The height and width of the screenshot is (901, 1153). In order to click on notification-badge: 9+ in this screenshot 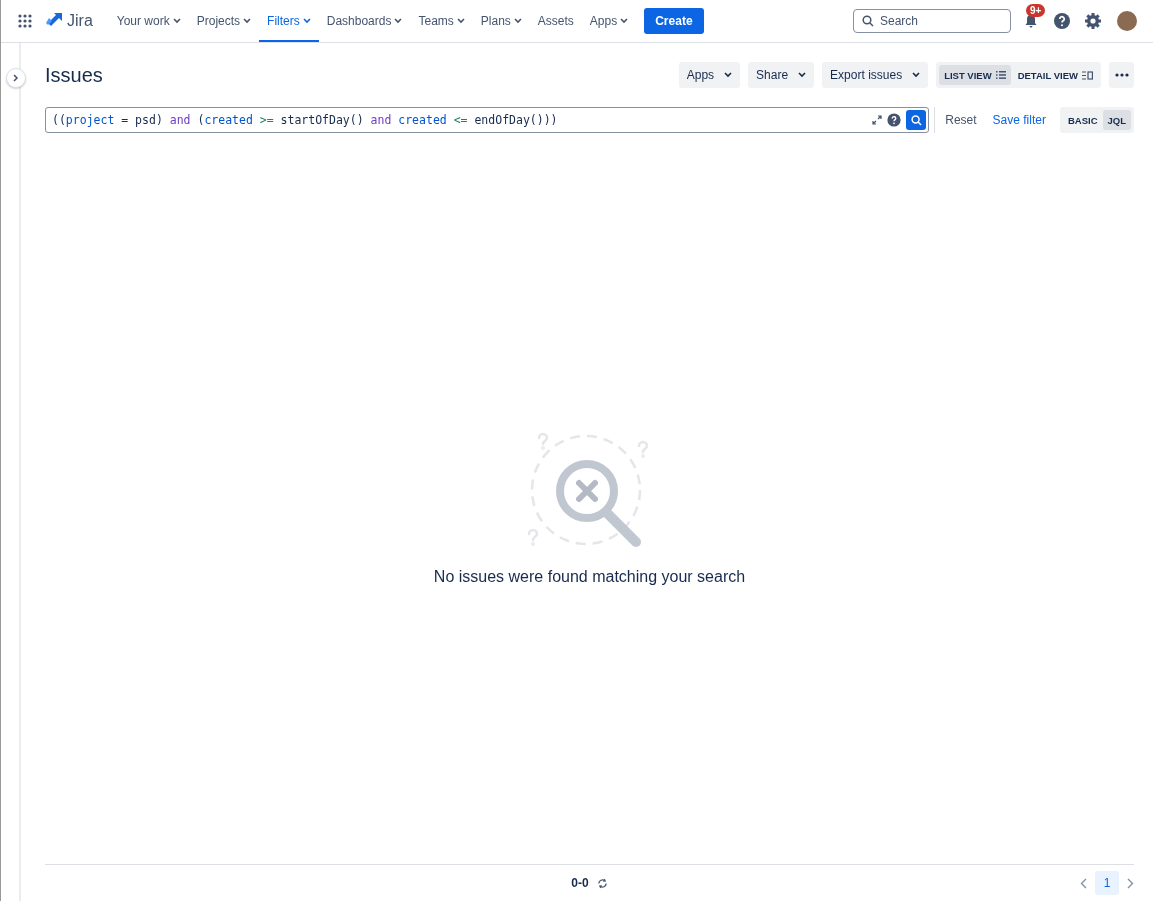, I will do `click(1036, 10)`.